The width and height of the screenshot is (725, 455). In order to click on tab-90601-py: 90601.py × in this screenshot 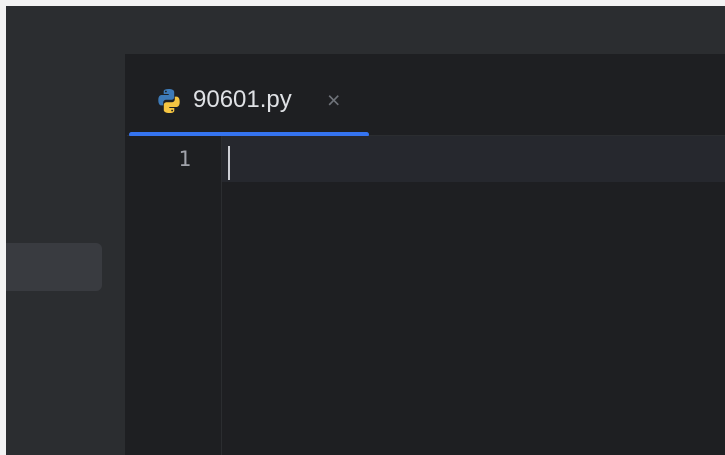, I will do `click(248, 95)`.